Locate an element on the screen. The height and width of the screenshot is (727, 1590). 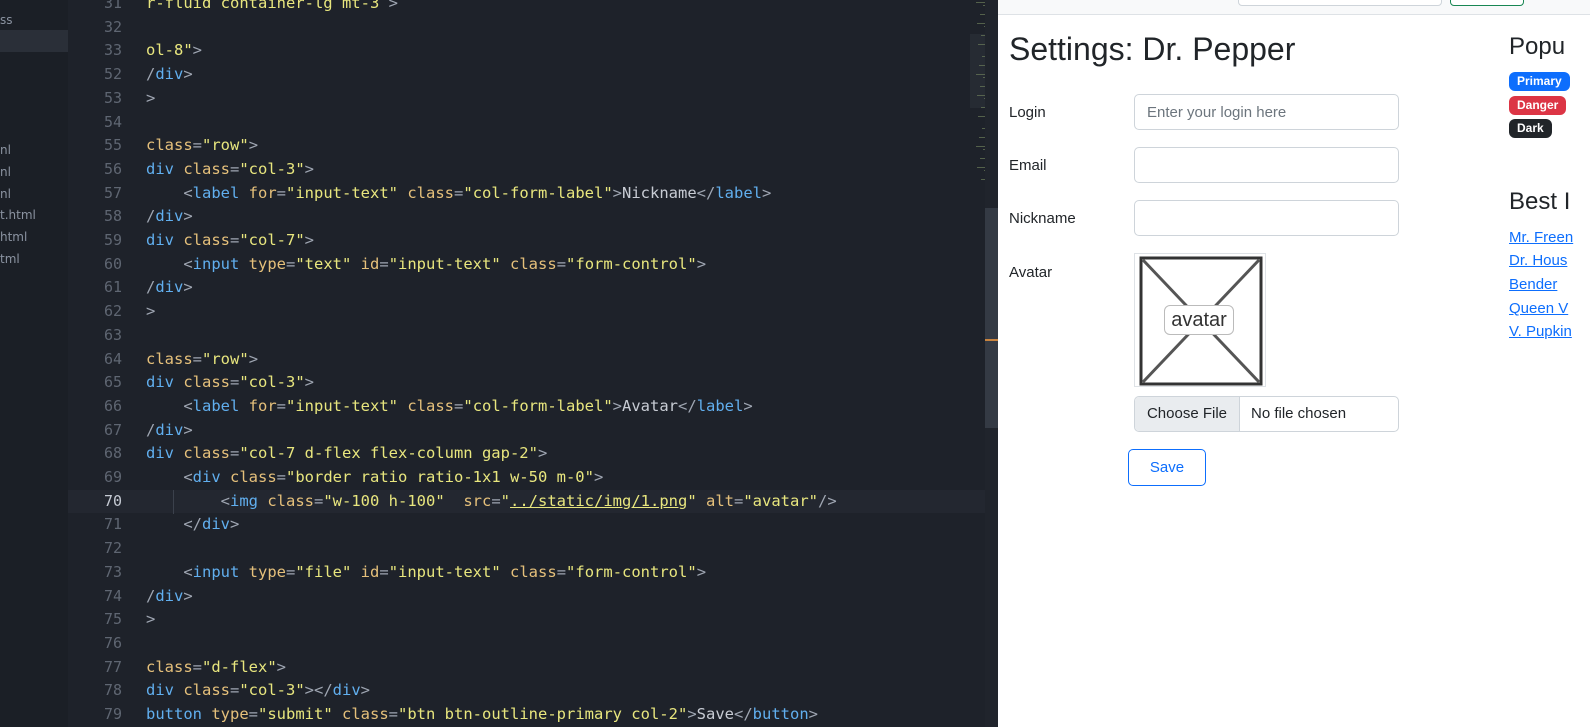
line-number: 32 is located at coordinates (112, 26).